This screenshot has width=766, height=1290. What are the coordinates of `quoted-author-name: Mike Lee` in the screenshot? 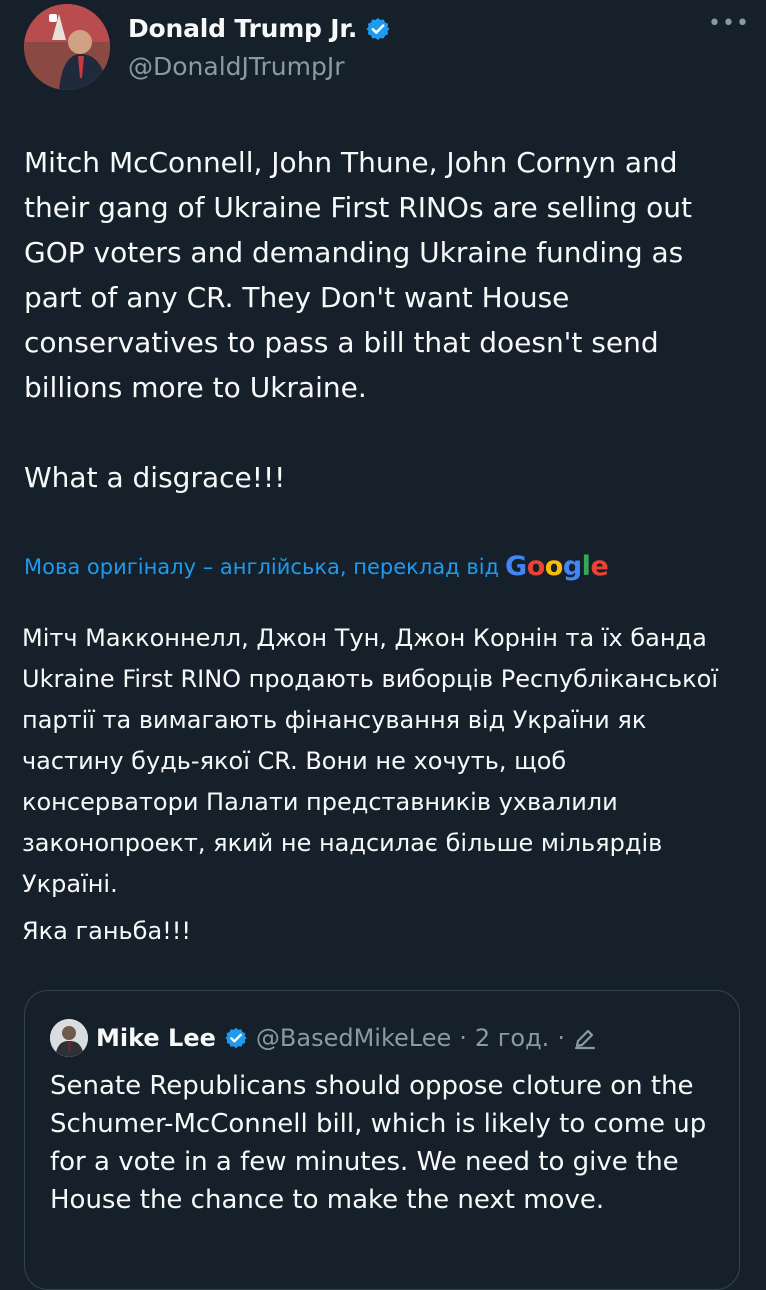 It's located at (156, 1038).